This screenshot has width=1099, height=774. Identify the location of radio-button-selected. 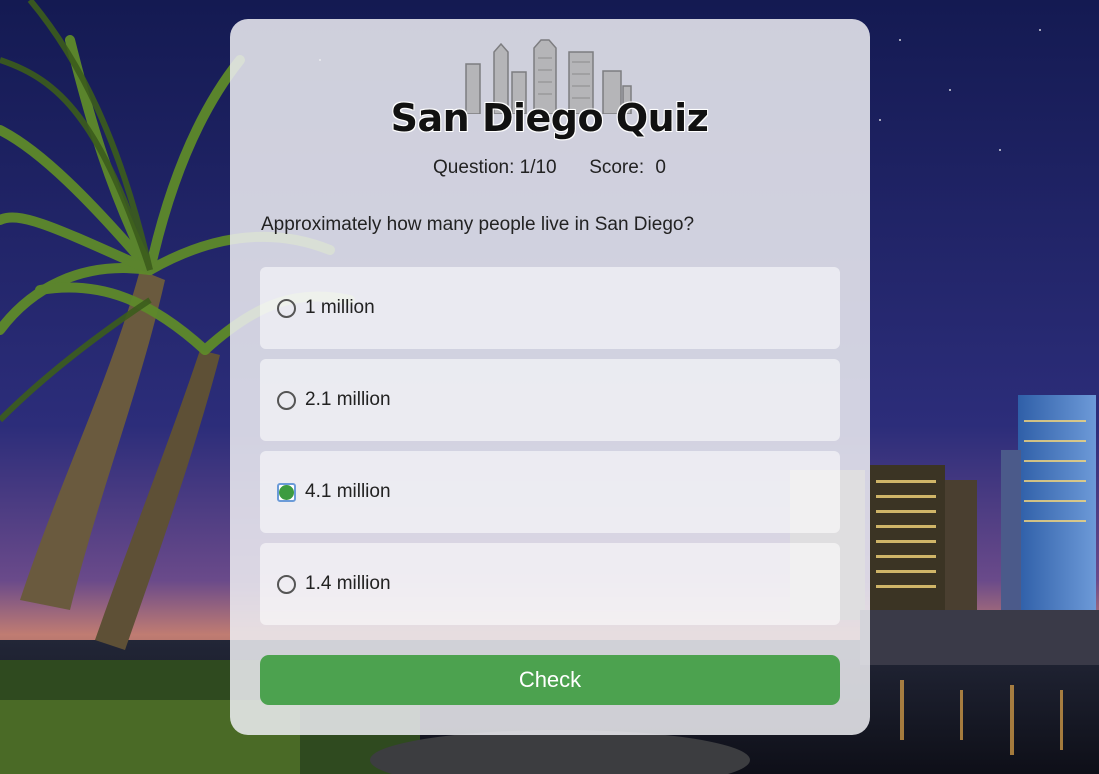
(286, 492).